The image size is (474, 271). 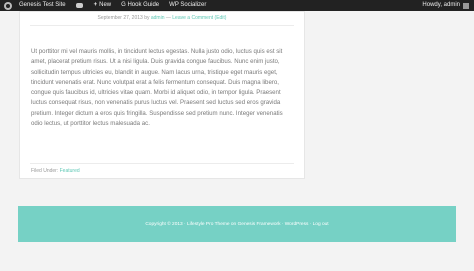 I want to click on post-date: September 27, 2013, so click(x=120, y=18).